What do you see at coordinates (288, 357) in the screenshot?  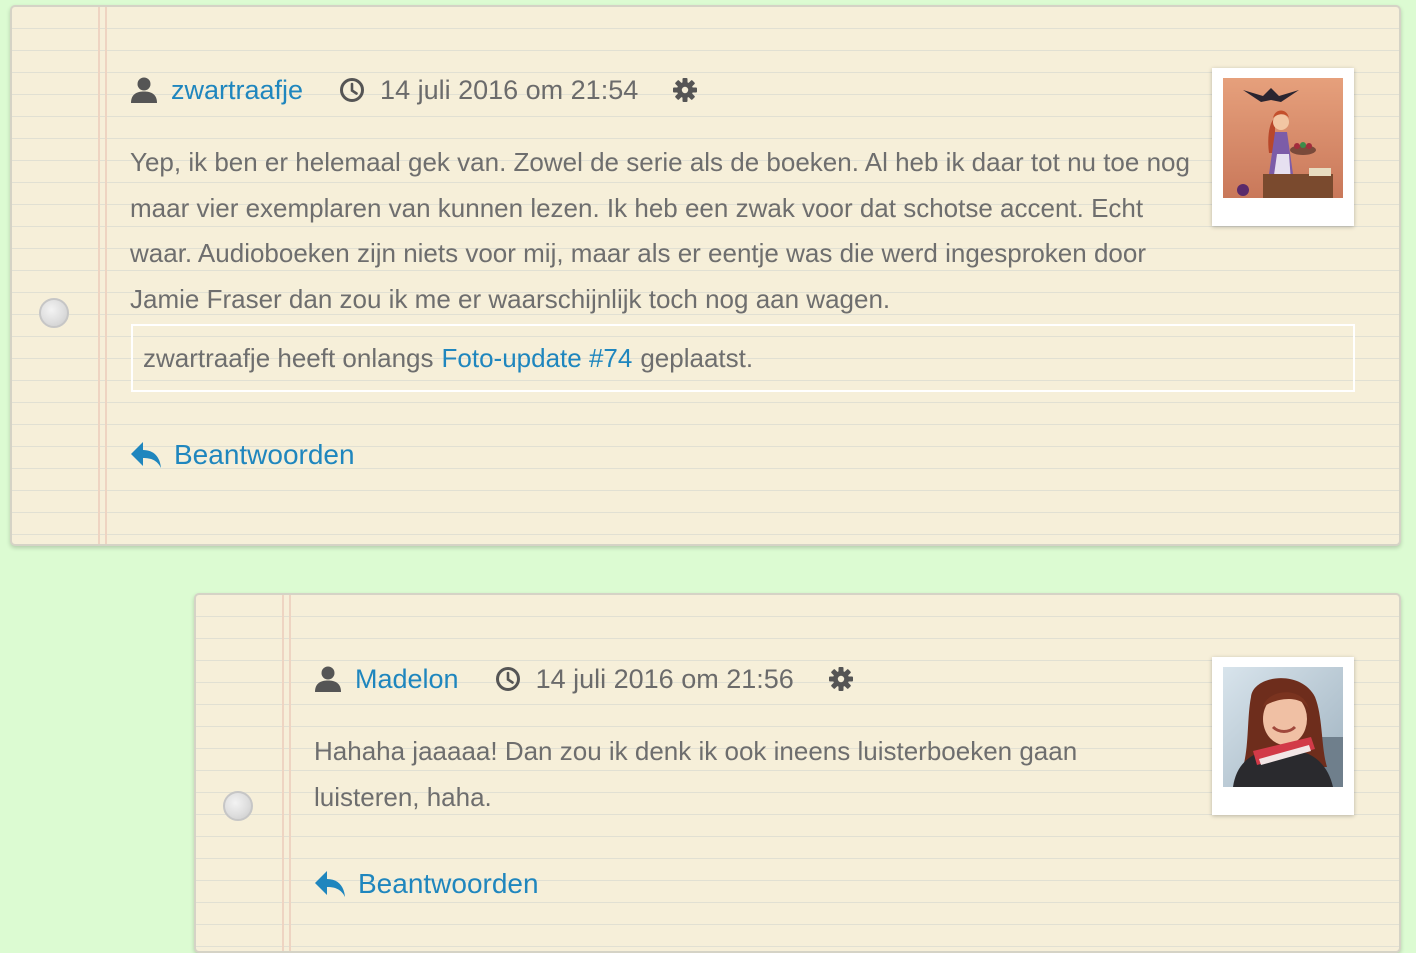 I see `activity-notice-prefix: zwartraafje heeft onlangs` at bounding box center [288, 357].